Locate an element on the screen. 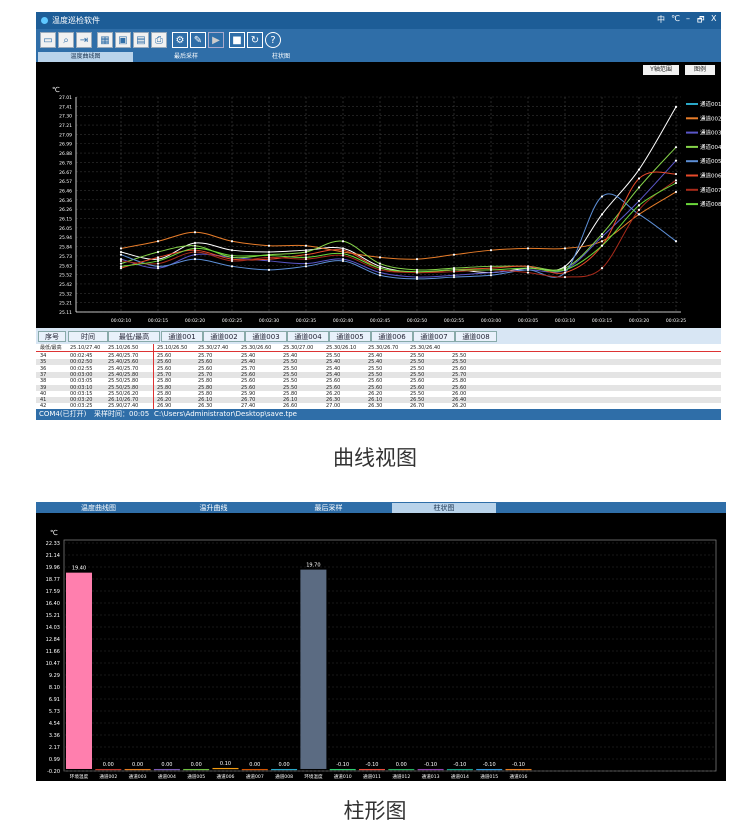  excel-icon: ▦ is located at coordinates (105, 40).